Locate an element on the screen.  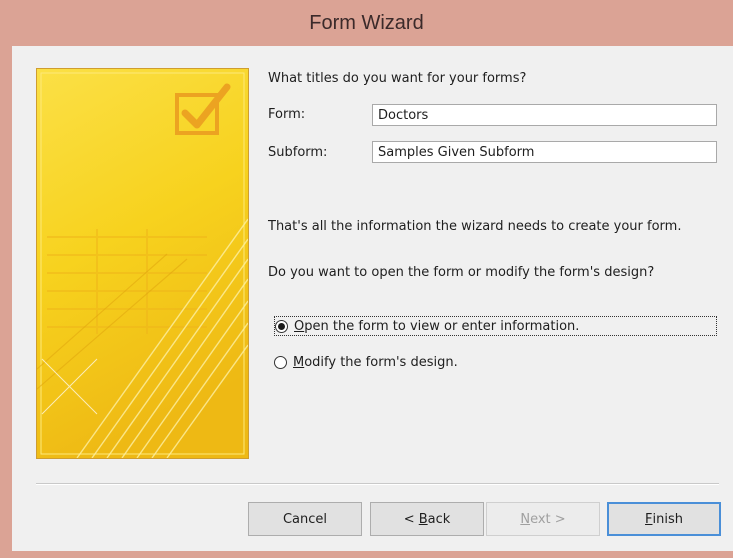
title-bar: Form Wizard is located at coordinates (366, 23).